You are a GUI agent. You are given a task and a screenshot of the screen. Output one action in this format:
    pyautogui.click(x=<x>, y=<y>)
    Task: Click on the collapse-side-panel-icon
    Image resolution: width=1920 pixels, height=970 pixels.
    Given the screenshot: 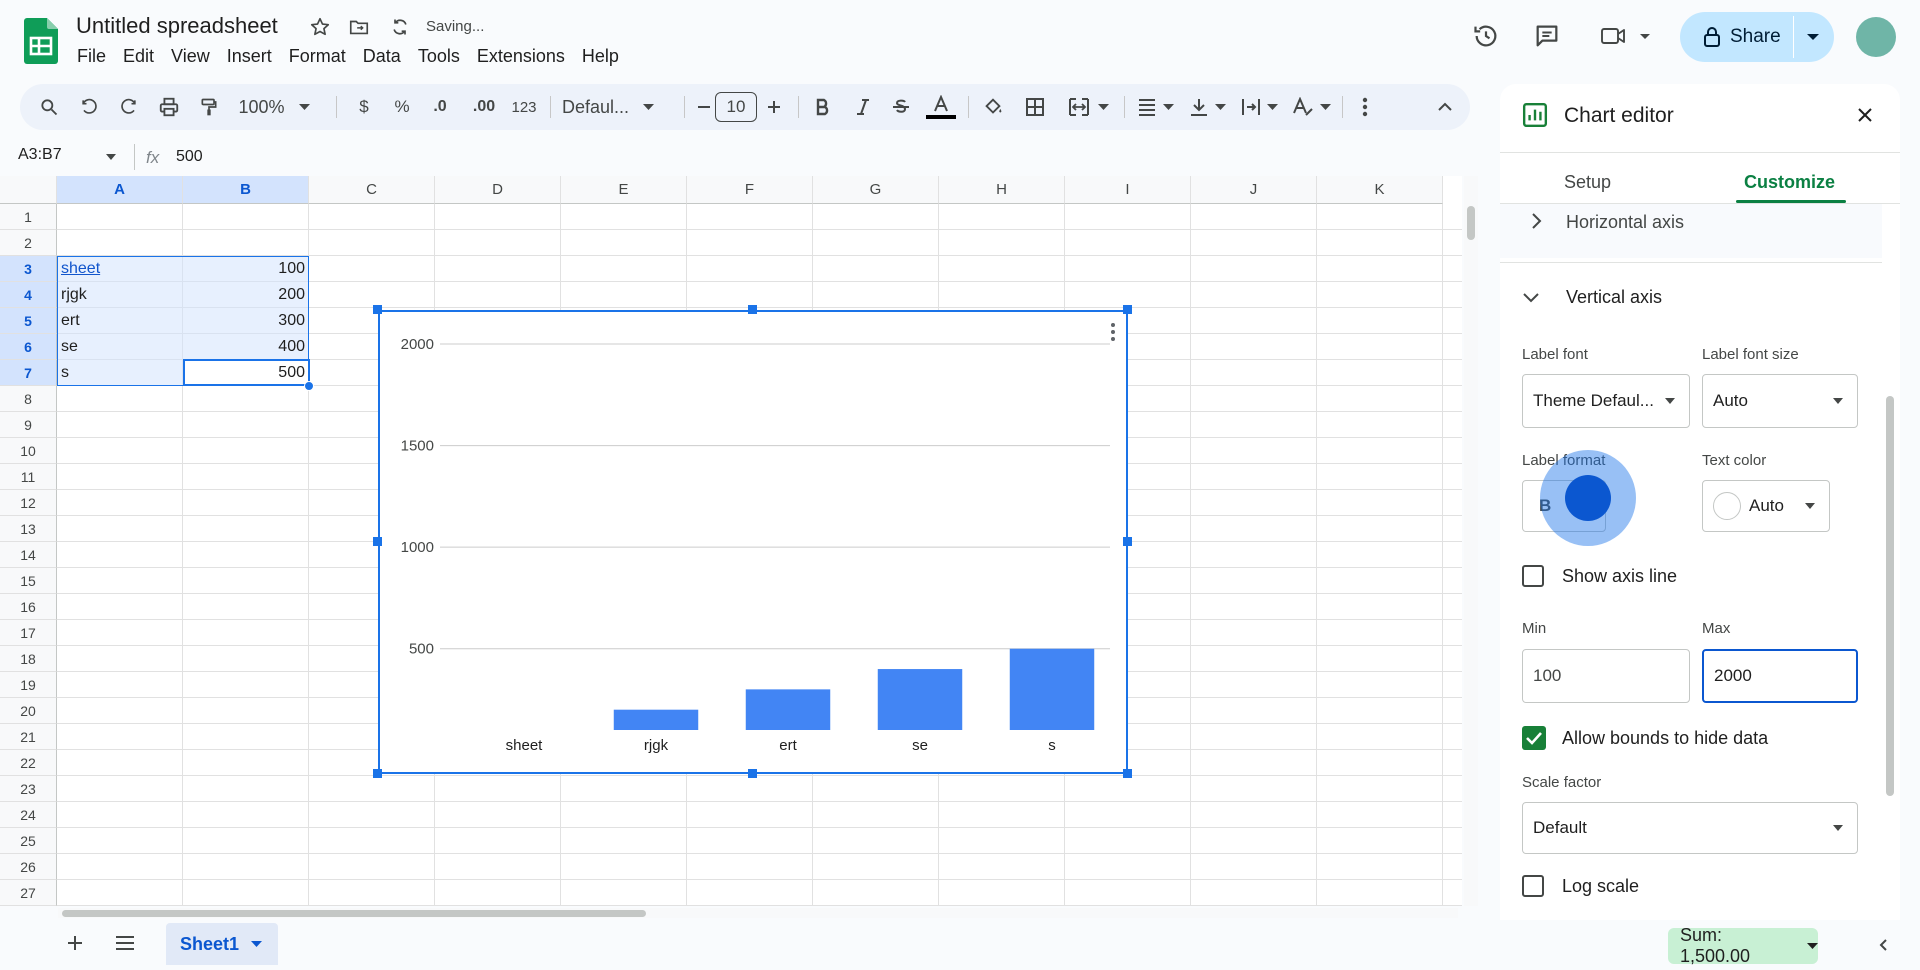 What is the action you would take?
    pyautogui.click(x=1883, y=945)
    